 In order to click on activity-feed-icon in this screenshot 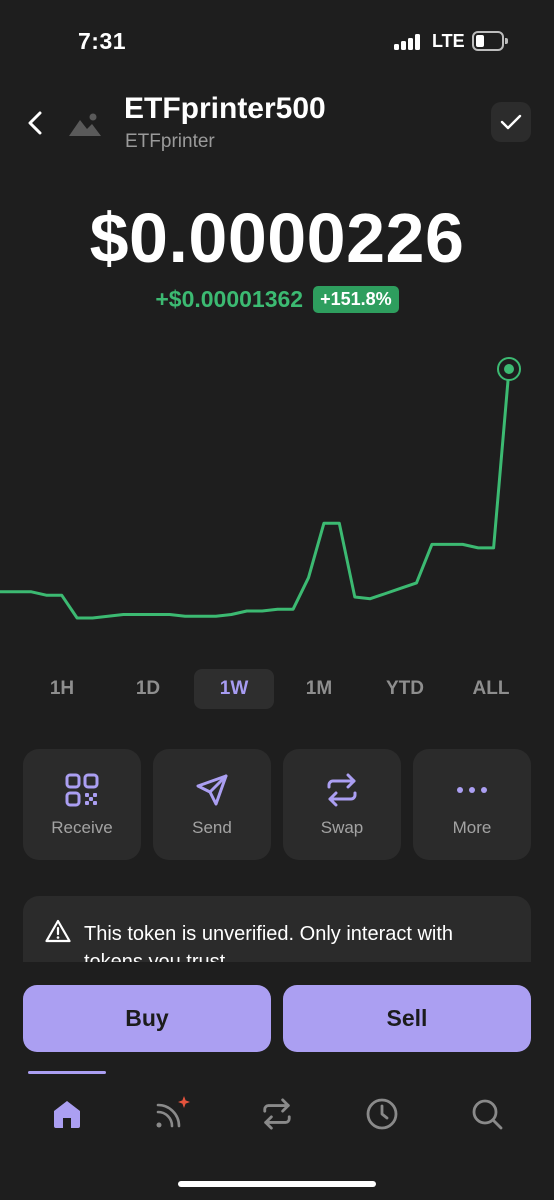, I will do `click(173, 1112)`.